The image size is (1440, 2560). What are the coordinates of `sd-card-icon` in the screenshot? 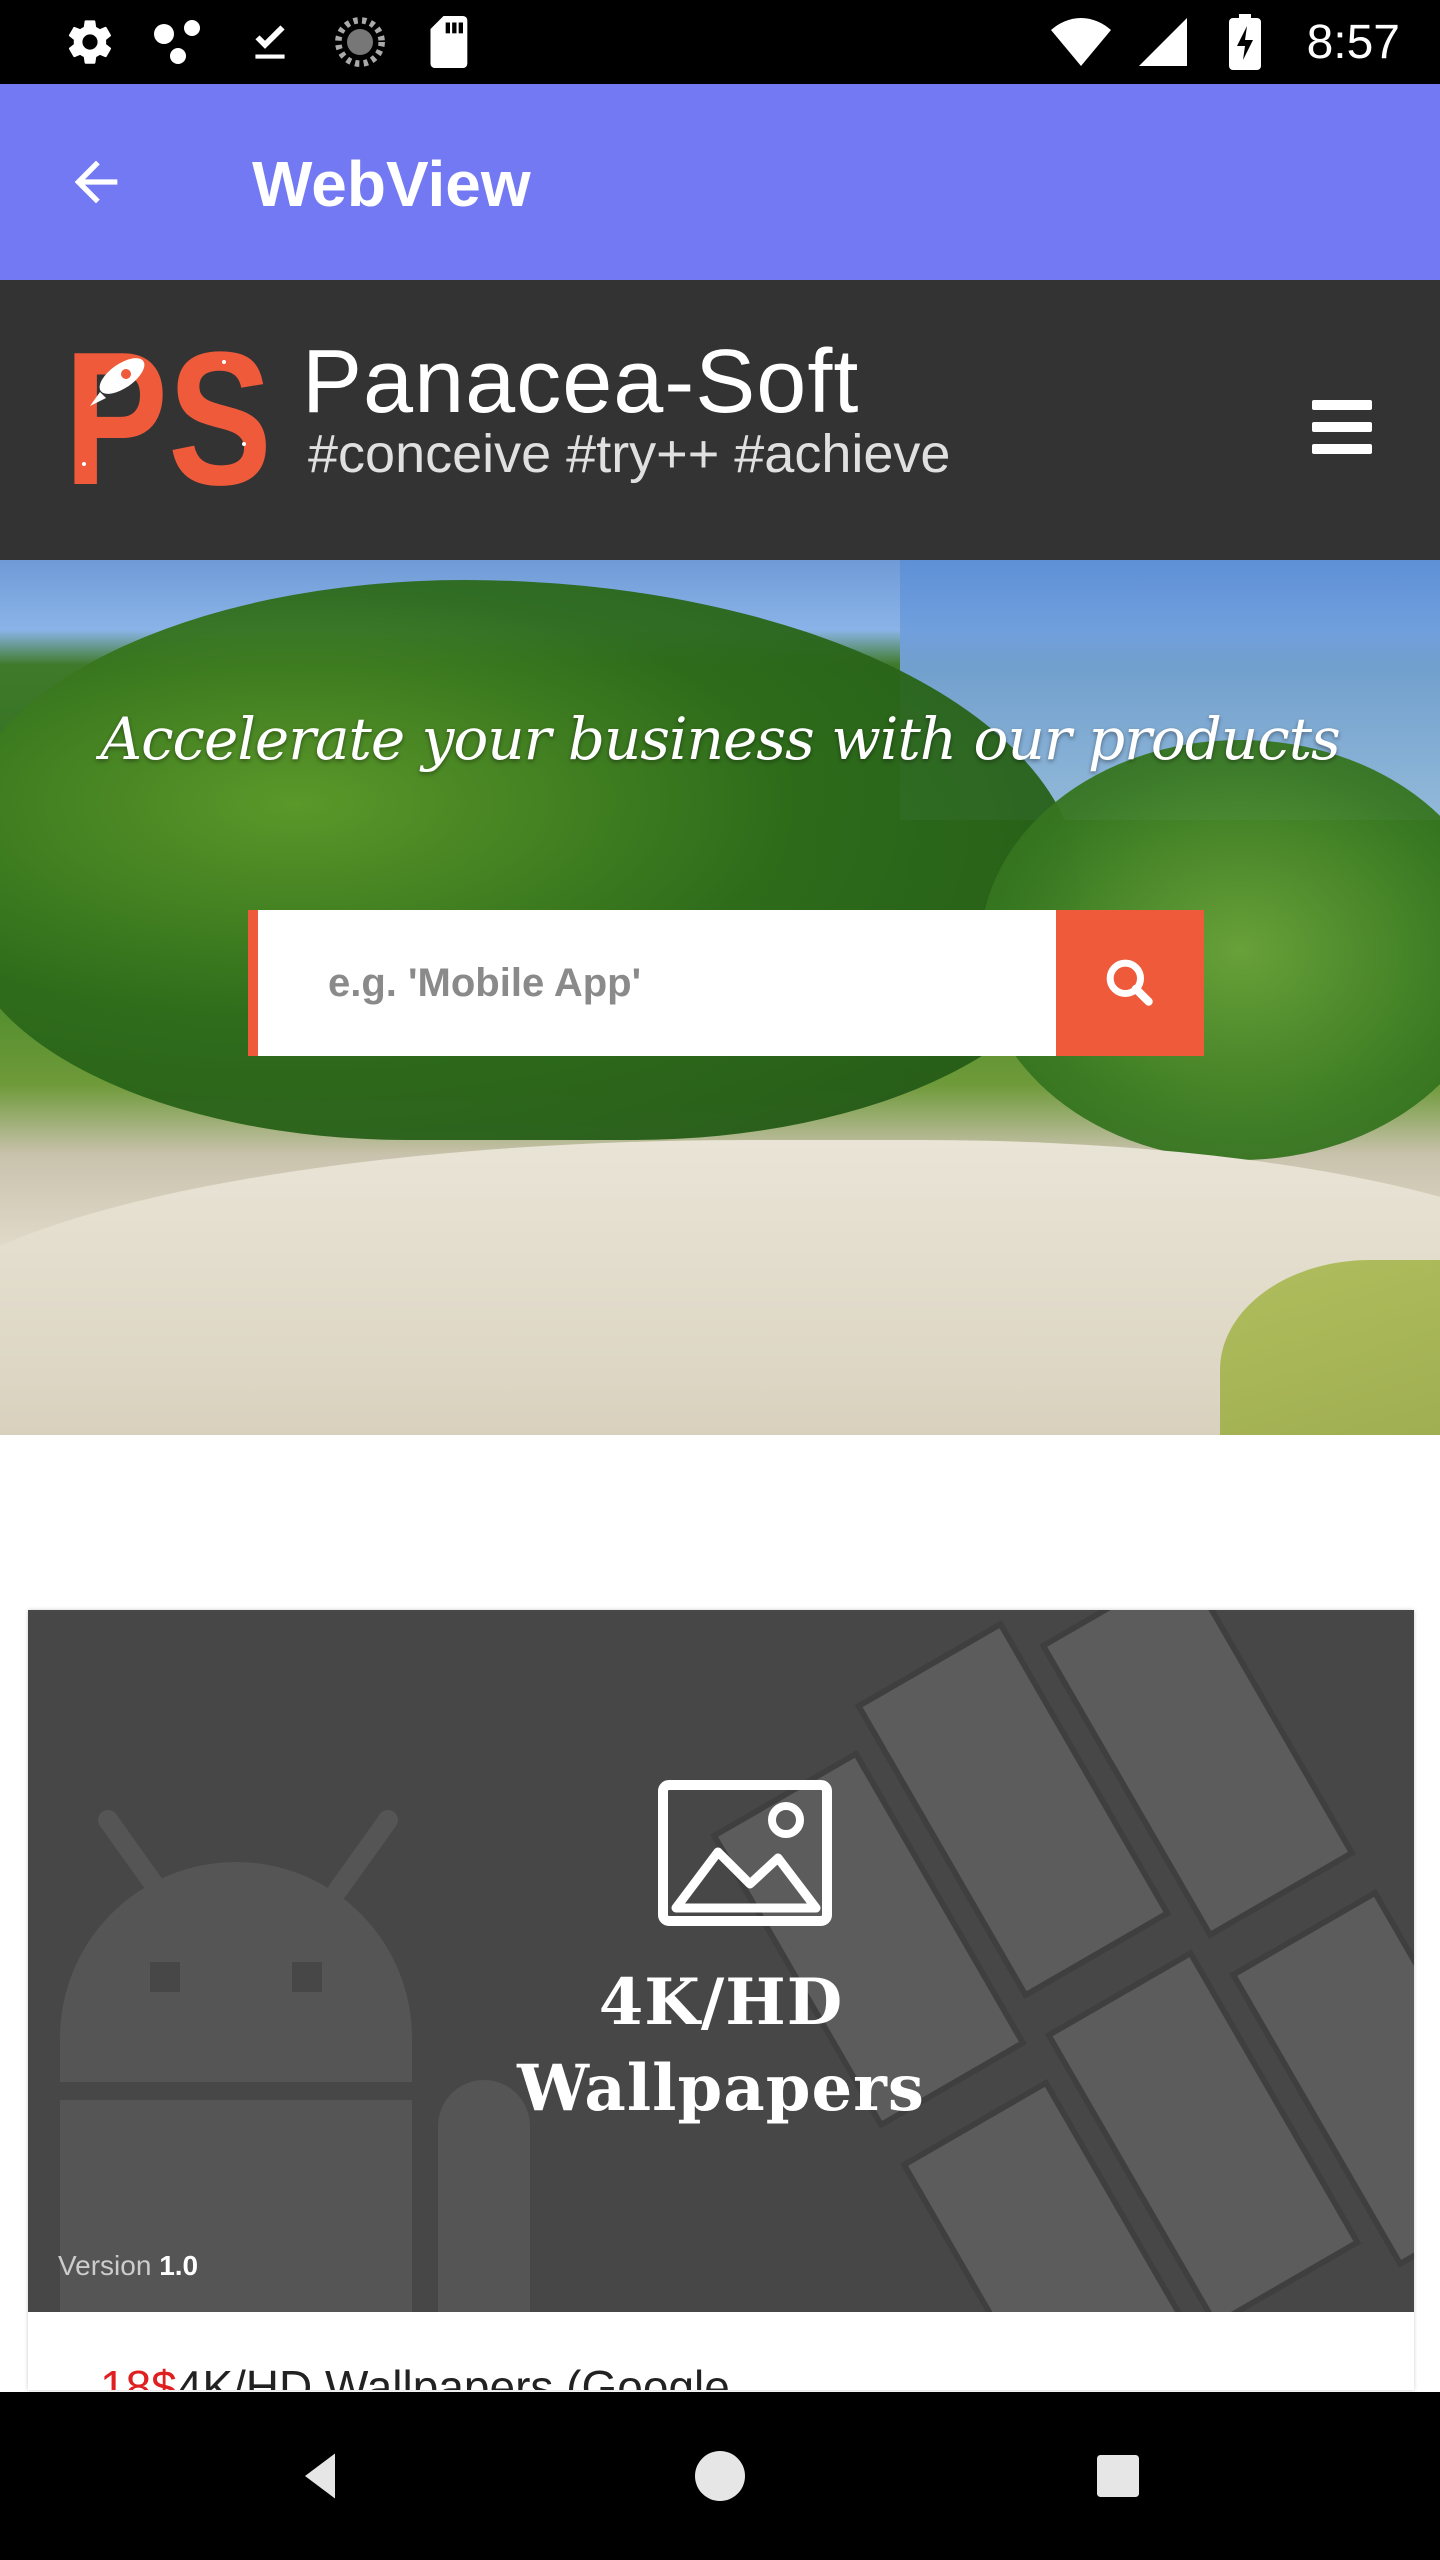 It's located at (450, 42).